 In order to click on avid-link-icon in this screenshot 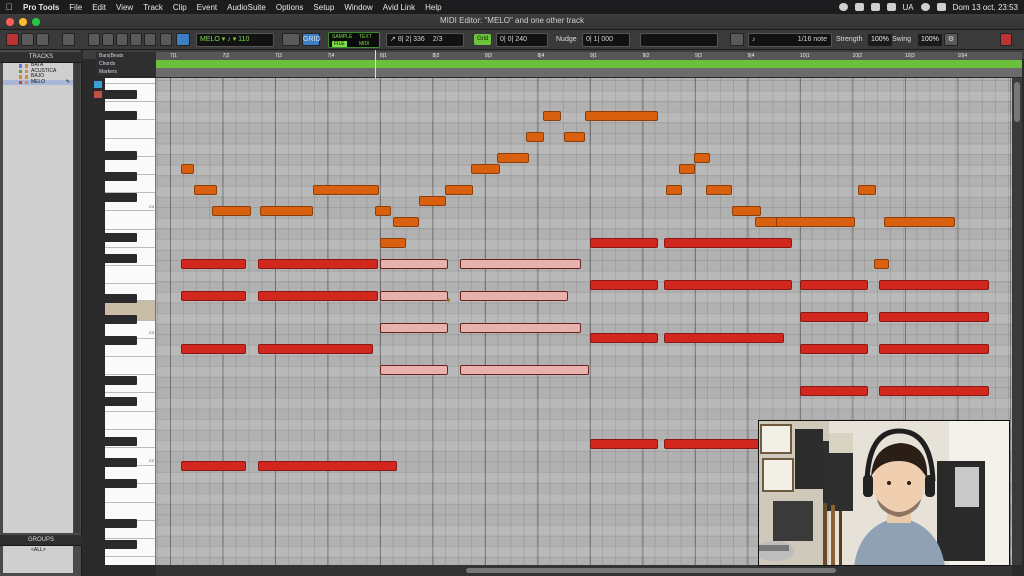, I will do `click(875, 7)`.